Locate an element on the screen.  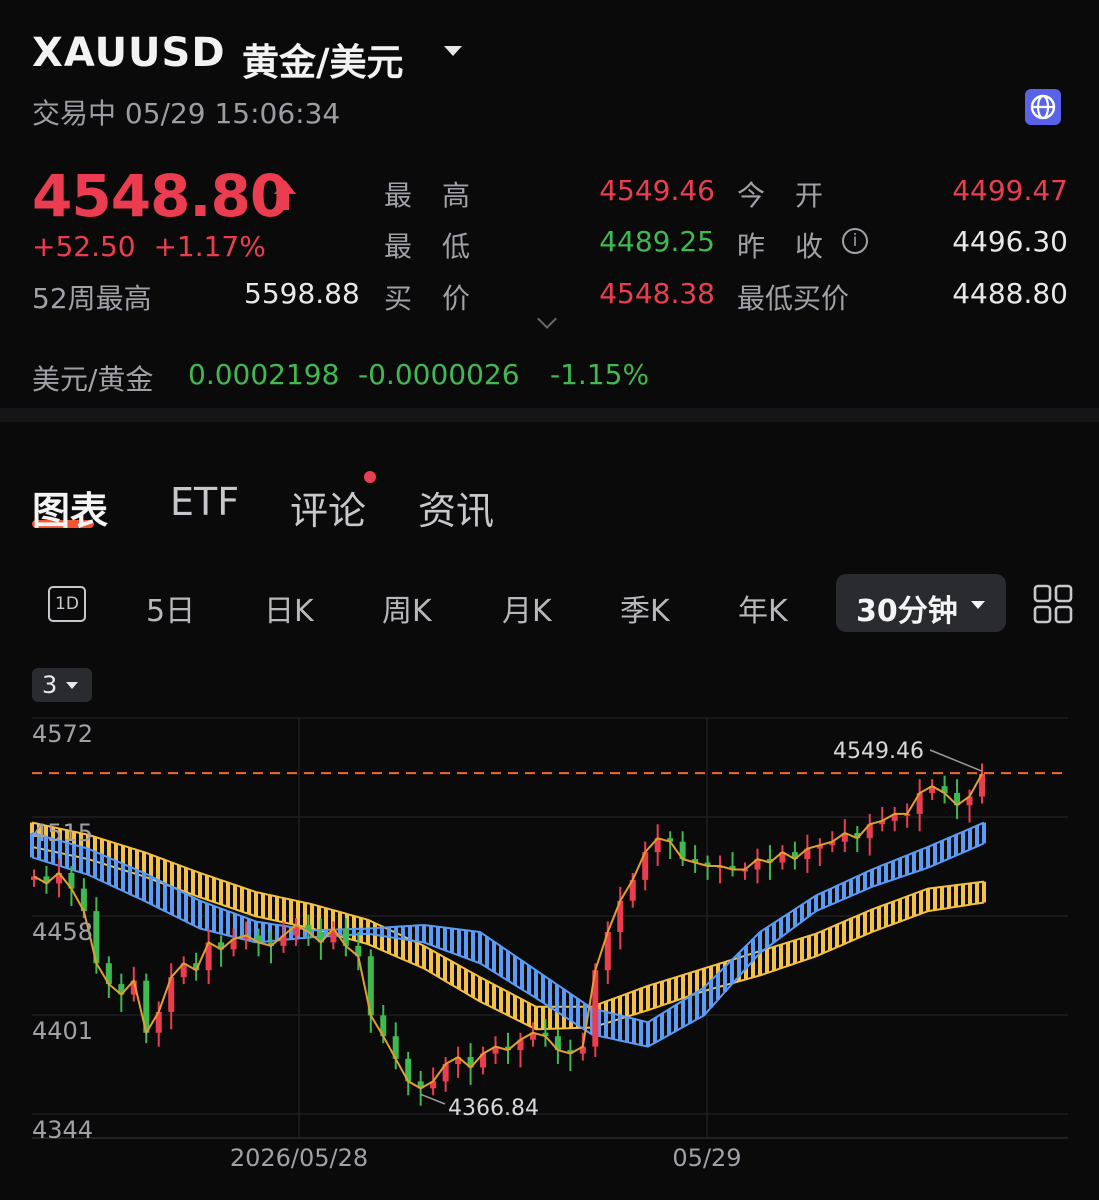
x-tick-label: 2026/05/28 is located at coordinates (299, 1158).